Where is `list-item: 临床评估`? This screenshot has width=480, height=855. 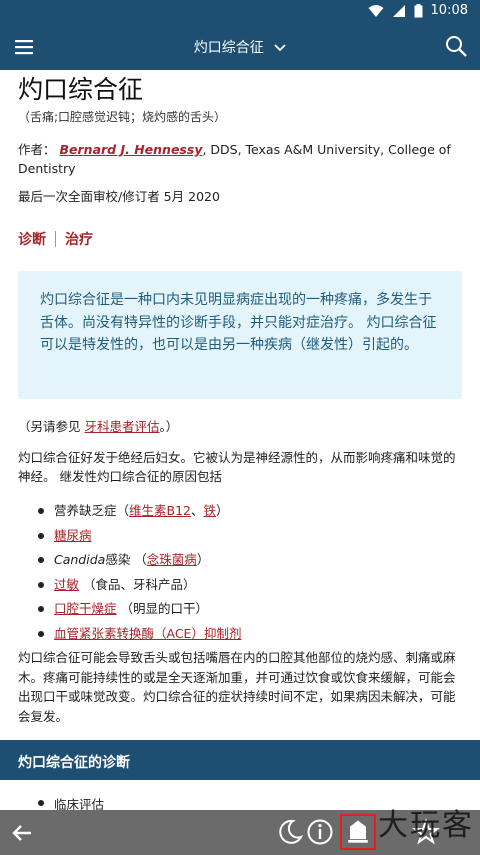
list-item: 临床评估 is located at coordinates (71, 802).